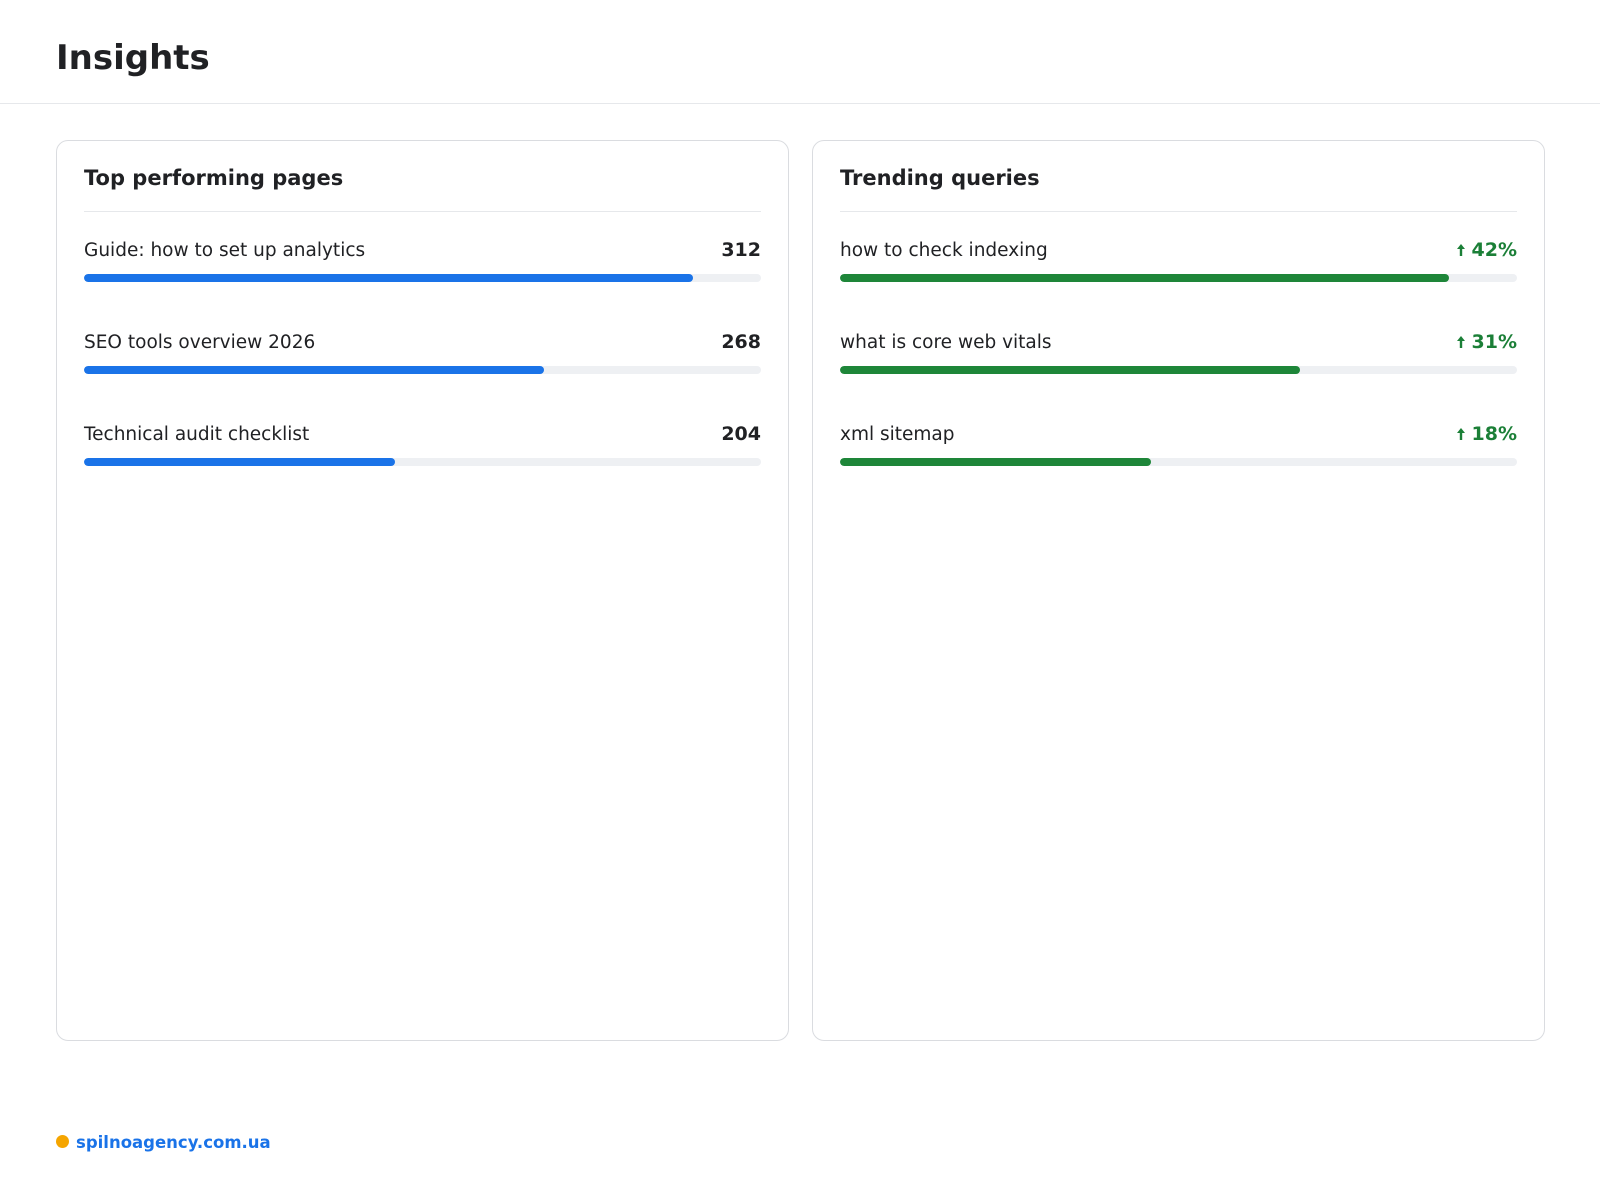 The width and height of the screenshot is (1600, 1180). I want to click on brand-link: spilnoagency.com.ua, so click(173, 1143).